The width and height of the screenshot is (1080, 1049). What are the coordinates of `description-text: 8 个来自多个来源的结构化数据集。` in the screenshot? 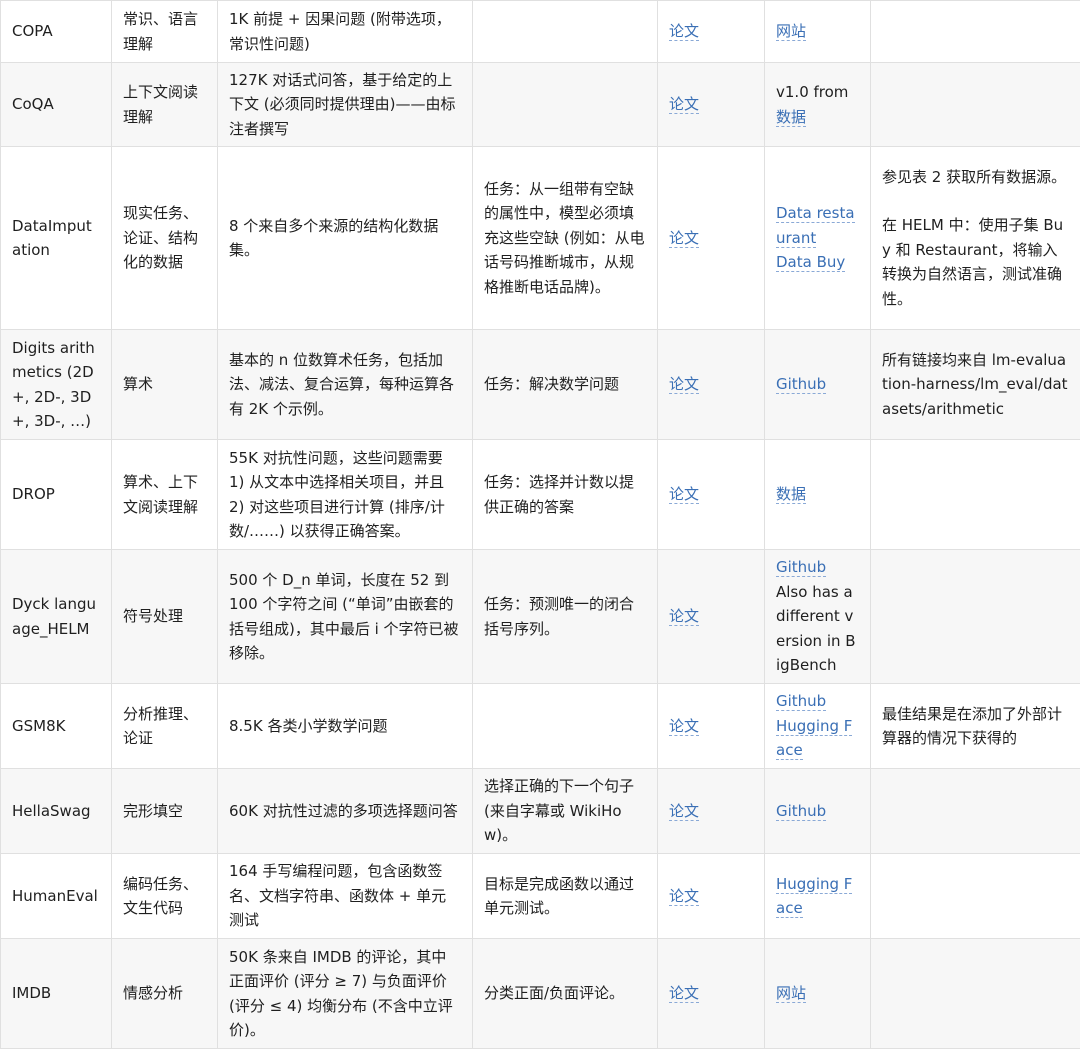 It's located at (333, 238).